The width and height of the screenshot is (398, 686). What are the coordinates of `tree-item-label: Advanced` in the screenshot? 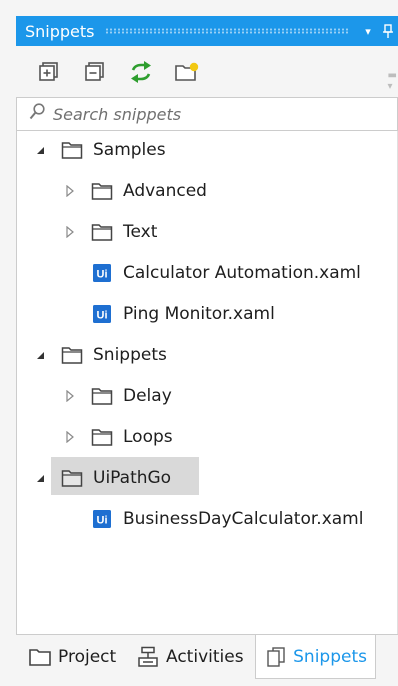 It's located at (165, 191).